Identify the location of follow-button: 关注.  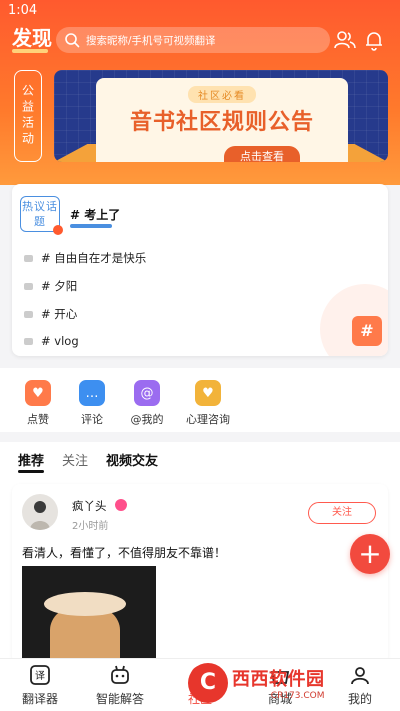
(342, 513).